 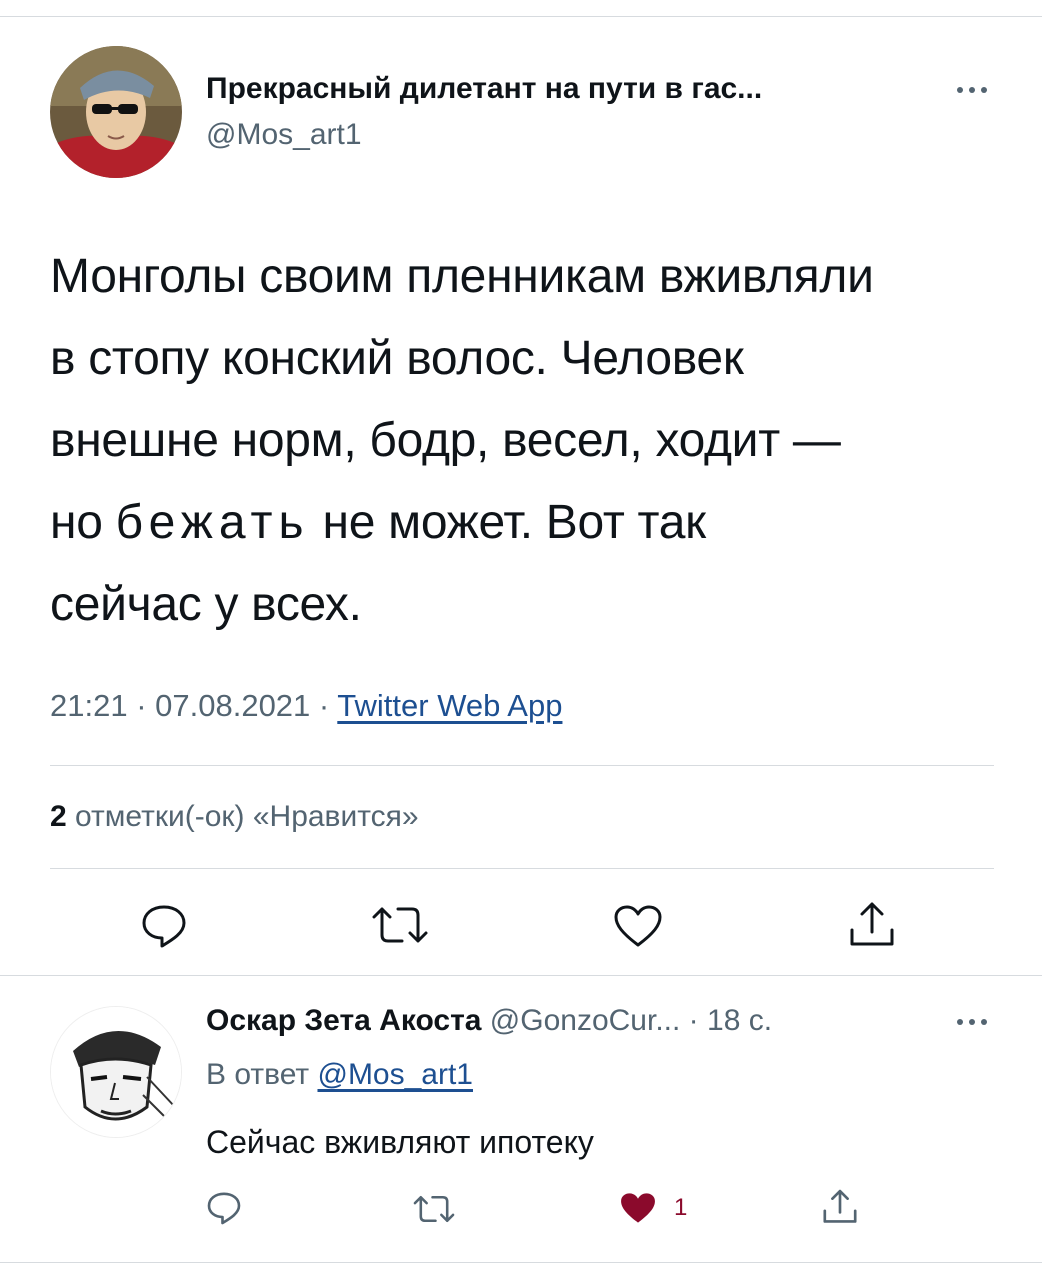 I want to click on author-avatar, so click(x=116, y=112).